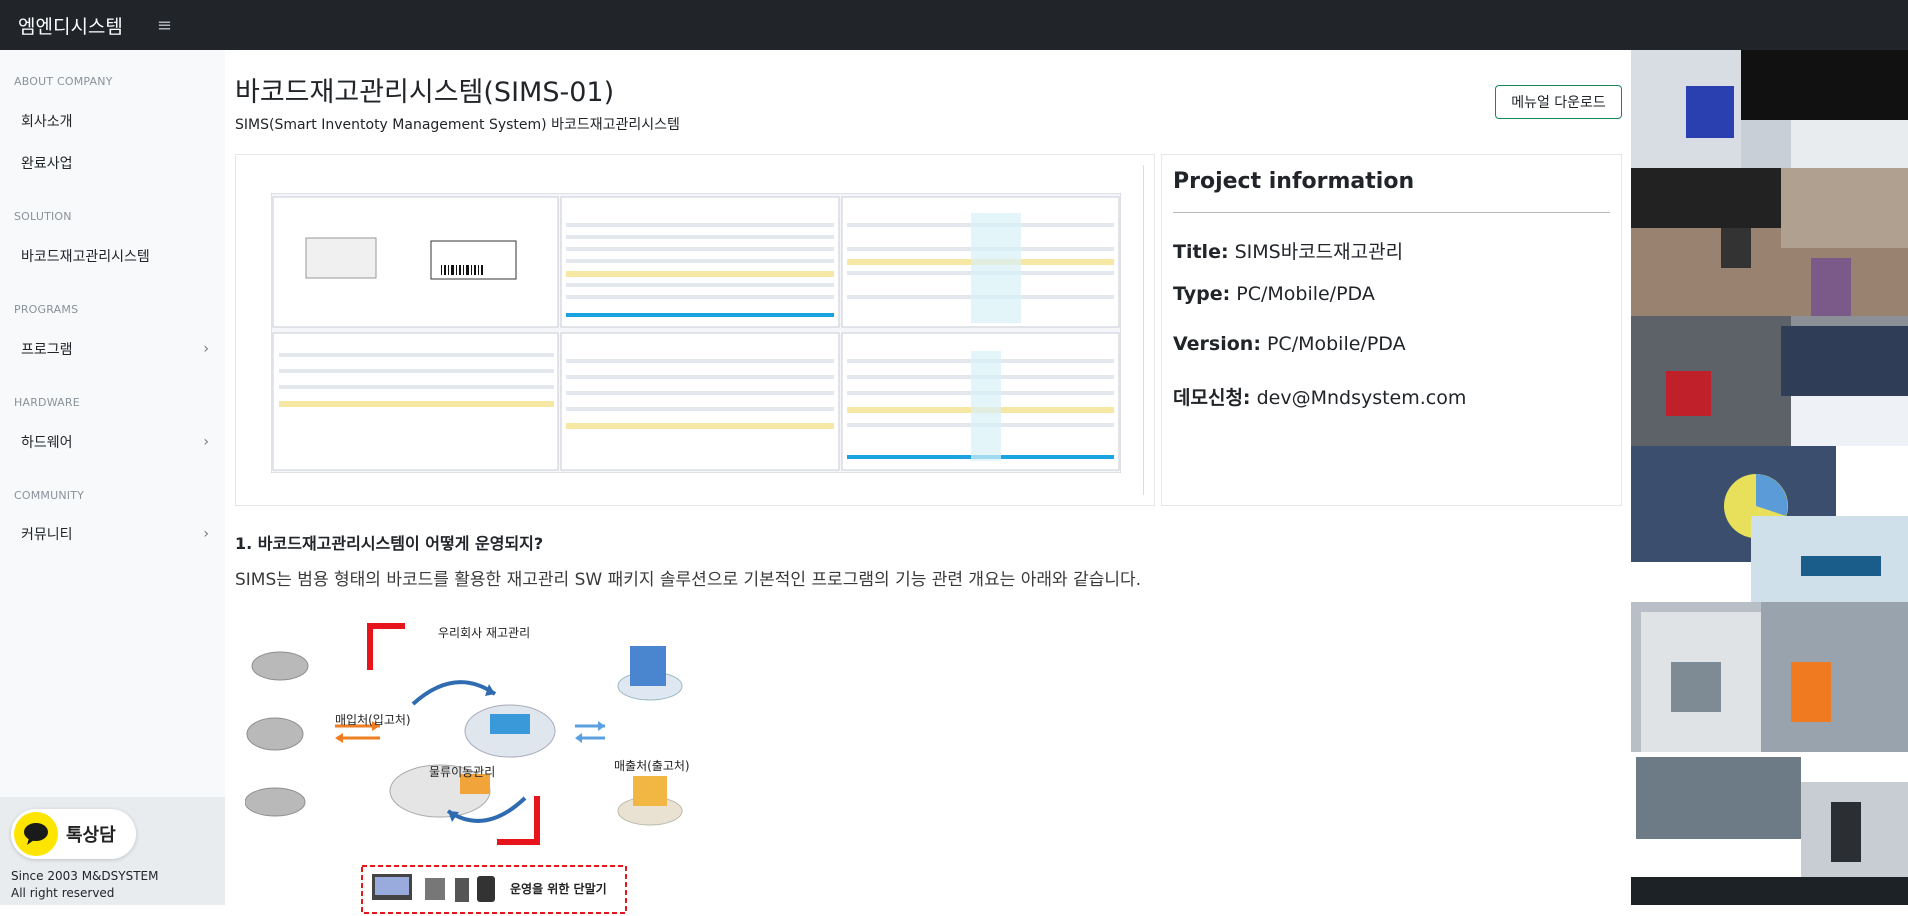 This screenshot has width=1908, height=916. I want to click on project-type-row: Type: PC/Mobile/PDA, so click(1274, 294).